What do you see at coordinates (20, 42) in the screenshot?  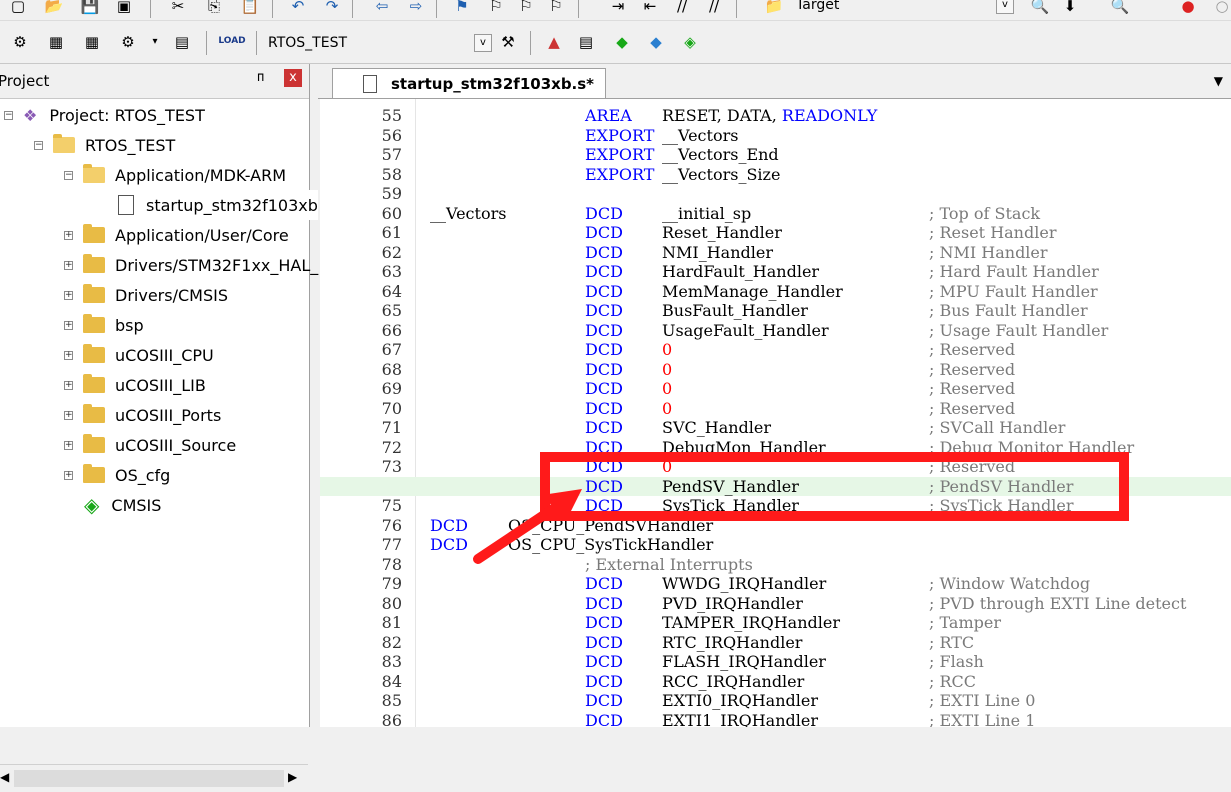 I see `translate-icon: ⚙` at bounding box center [20, 42].